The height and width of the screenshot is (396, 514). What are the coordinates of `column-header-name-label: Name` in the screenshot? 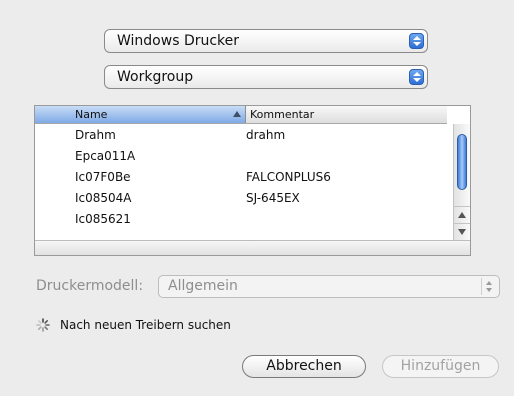 It's located at (91, 114).